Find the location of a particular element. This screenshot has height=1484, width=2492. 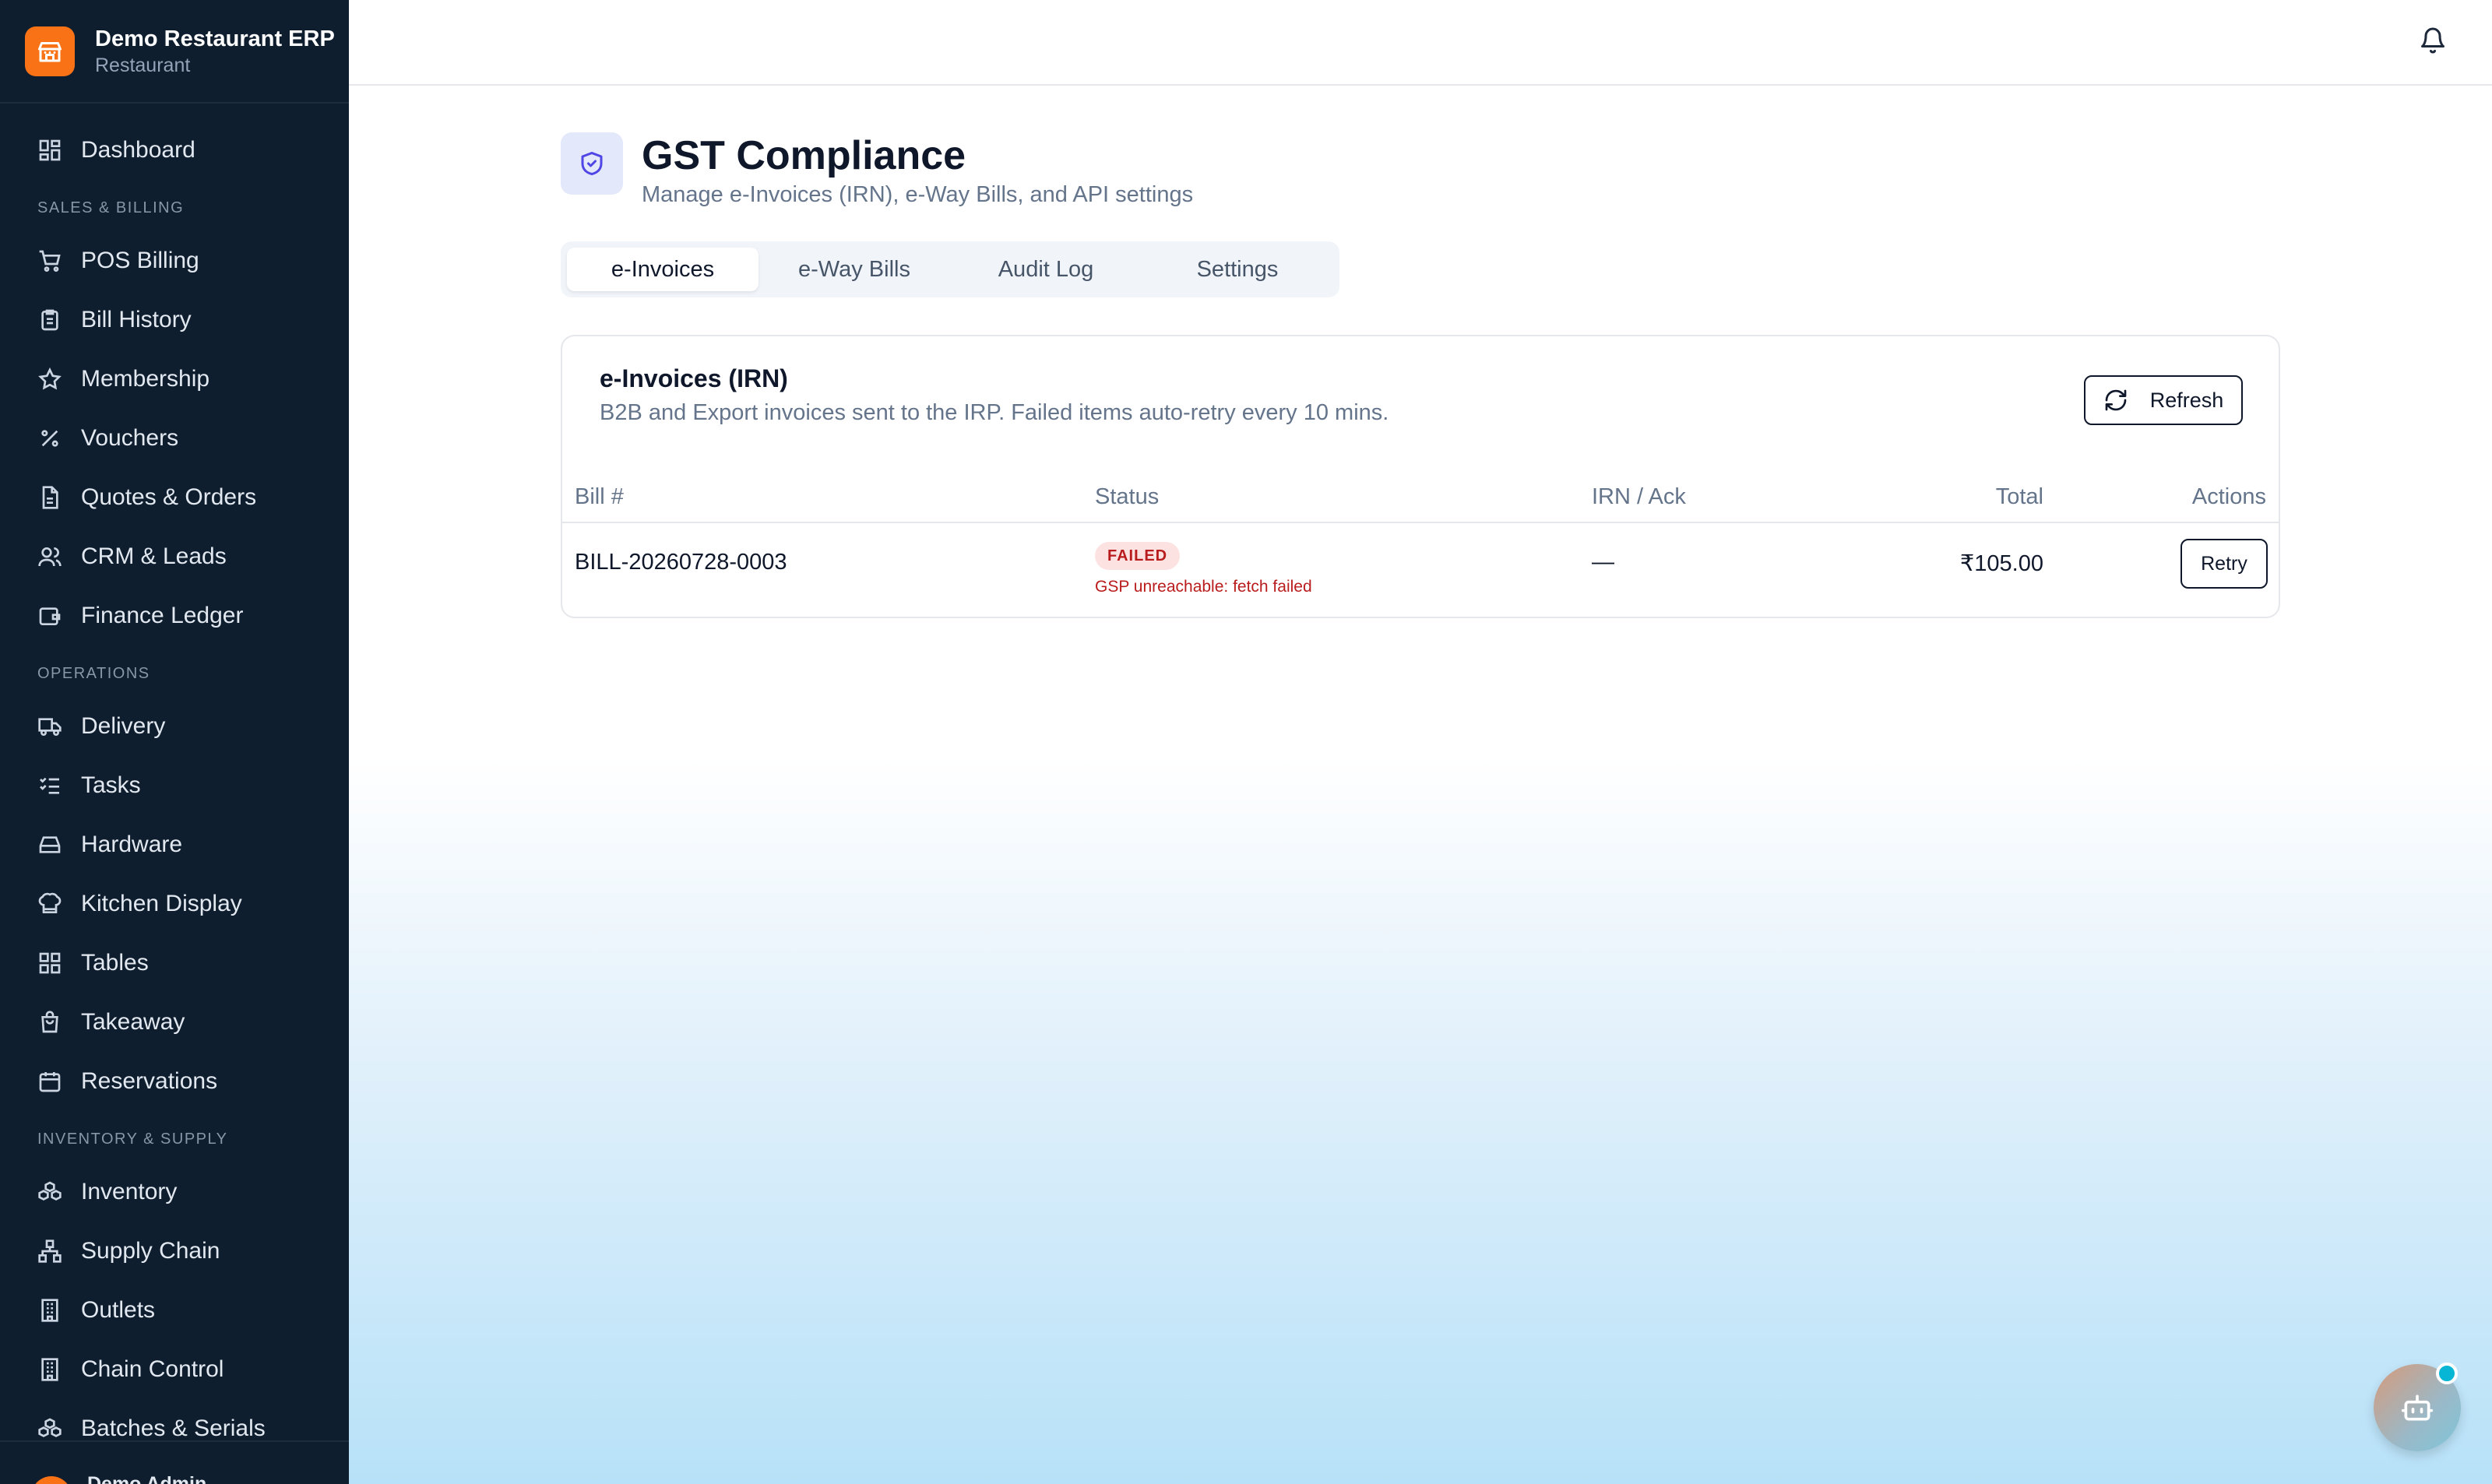

avatar is located at coordinates (51, 1480).